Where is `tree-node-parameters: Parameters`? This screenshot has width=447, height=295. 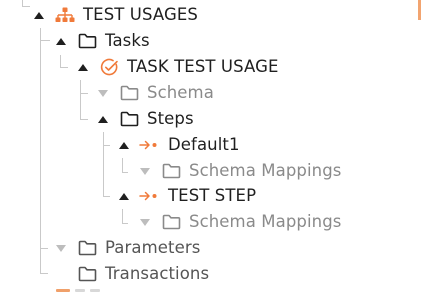 tree-node-parameters: Parameters is located at coordinates (126, 248).